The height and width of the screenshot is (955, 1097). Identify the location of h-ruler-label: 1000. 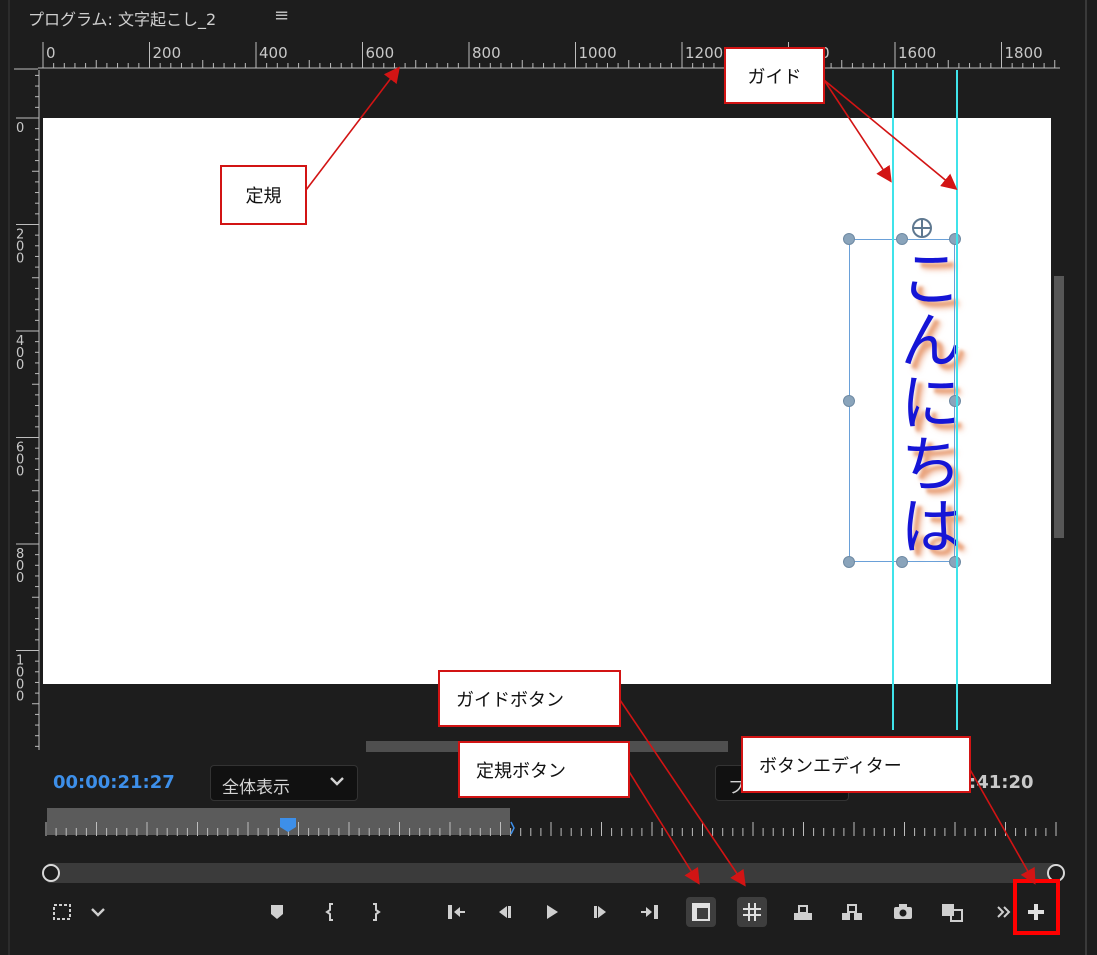
(598, 53).